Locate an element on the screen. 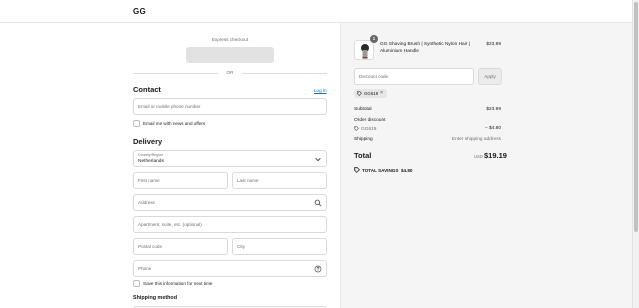 This screenshot has width=639, height=308. postal-code-placeholder: Postal code is located at coordinates (150, 246).